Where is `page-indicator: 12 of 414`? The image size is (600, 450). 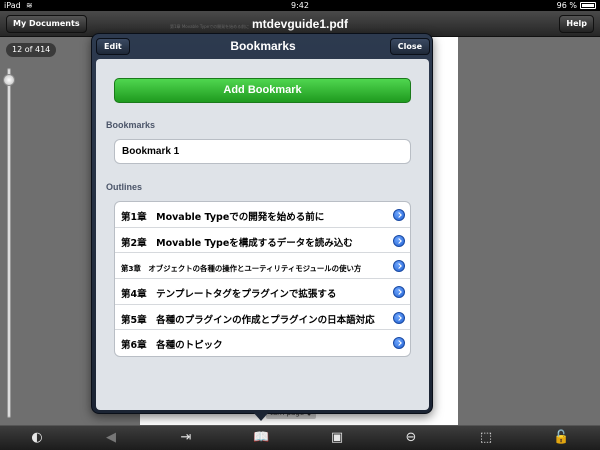 page-indicator: 12 of 414 is located at coordinates (31, 50).